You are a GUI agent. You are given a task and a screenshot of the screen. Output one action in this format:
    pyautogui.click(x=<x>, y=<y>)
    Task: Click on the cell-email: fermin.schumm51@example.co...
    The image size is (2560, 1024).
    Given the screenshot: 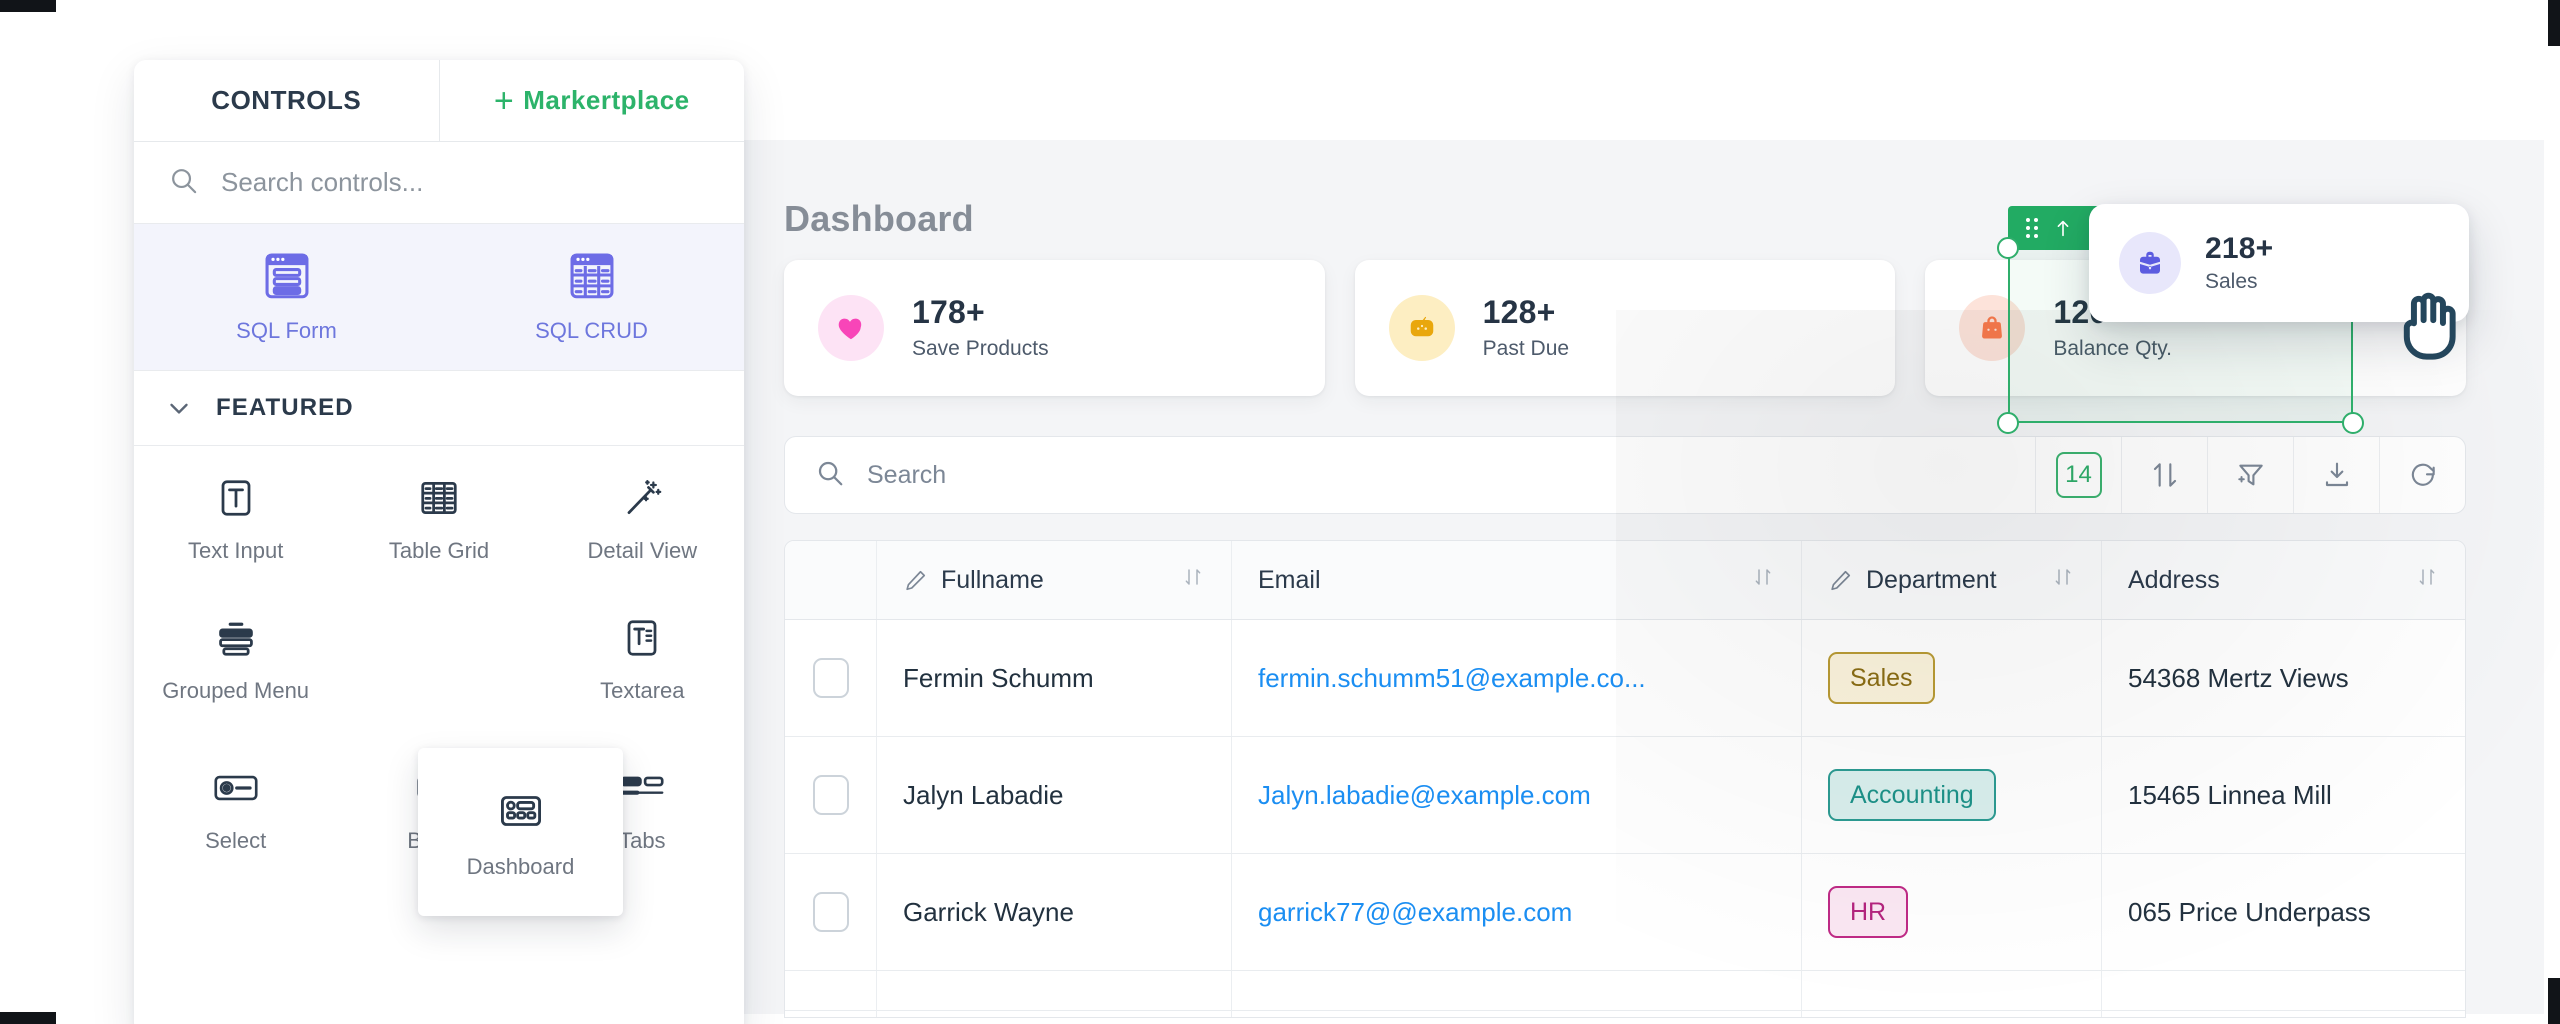 What is the action you would take?
    pyautogui.click(x=1517, y=678)
    